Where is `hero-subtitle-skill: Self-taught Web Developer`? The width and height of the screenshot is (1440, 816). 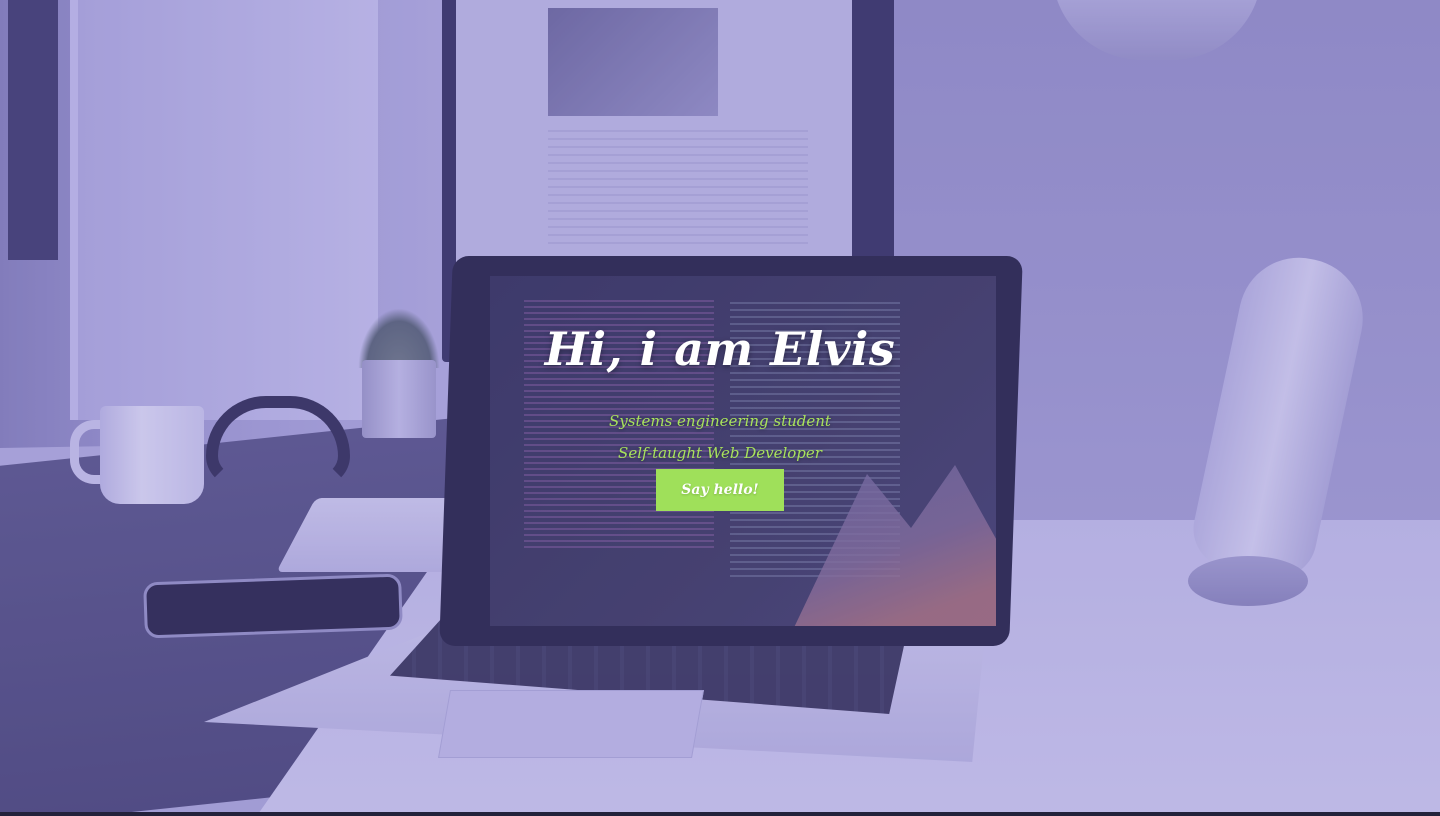
hero-subtitle-skill: Self-taught Web Developer is located at coordinates (720, 453).